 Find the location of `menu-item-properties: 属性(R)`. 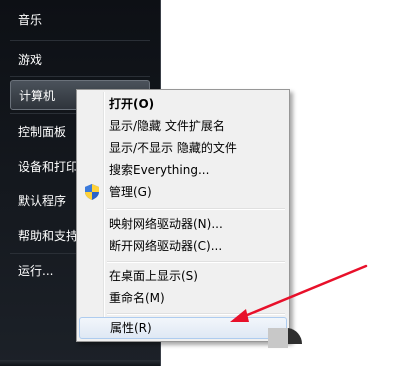

menu-item-properties: 属性(R) is located at coordinates (183, 328).